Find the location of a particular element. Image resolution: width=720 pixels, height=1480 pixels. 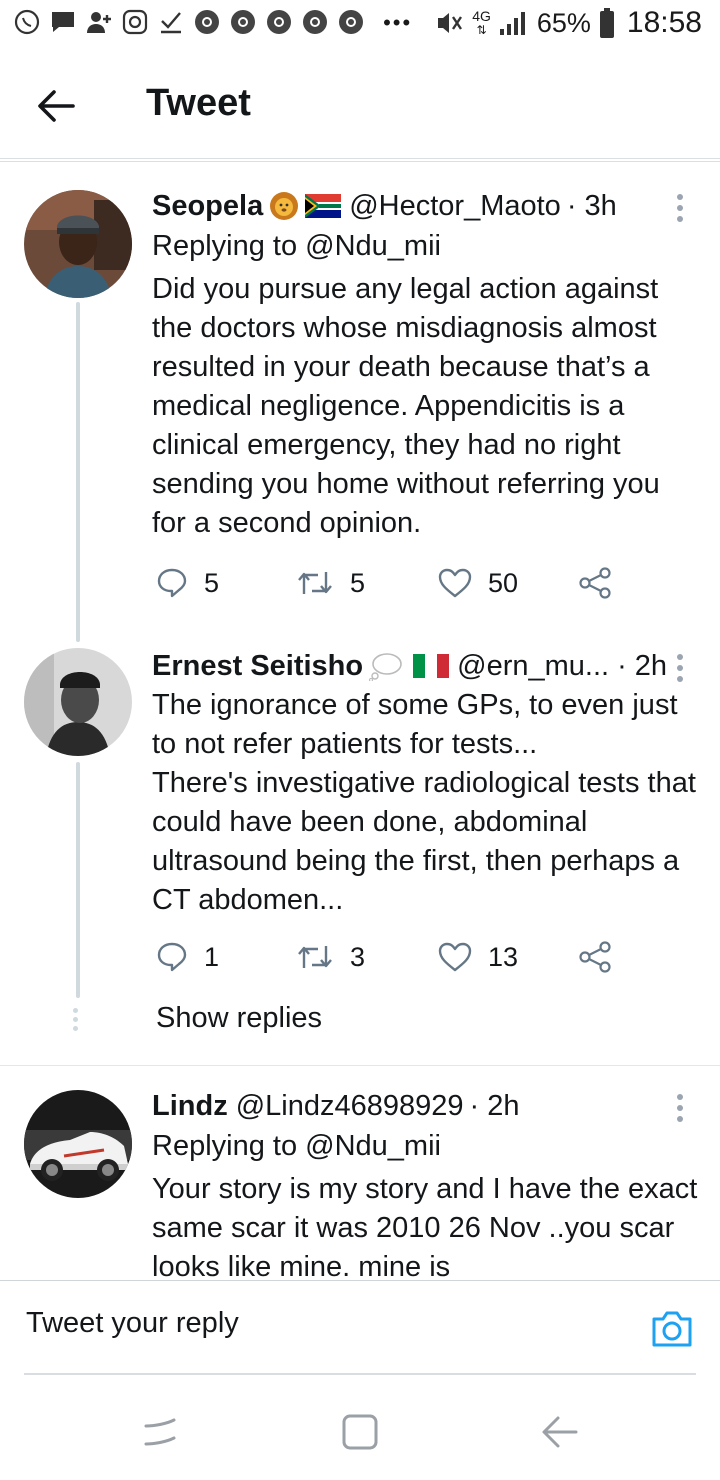

retweet-button: 3 is located at coordinates (330, 957).